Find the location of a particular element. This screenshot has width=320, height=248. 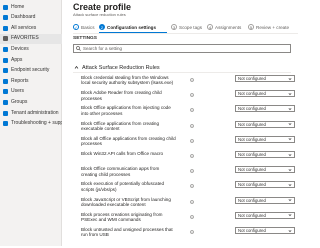

step-number: 4 is located at coordinates (210, 27).